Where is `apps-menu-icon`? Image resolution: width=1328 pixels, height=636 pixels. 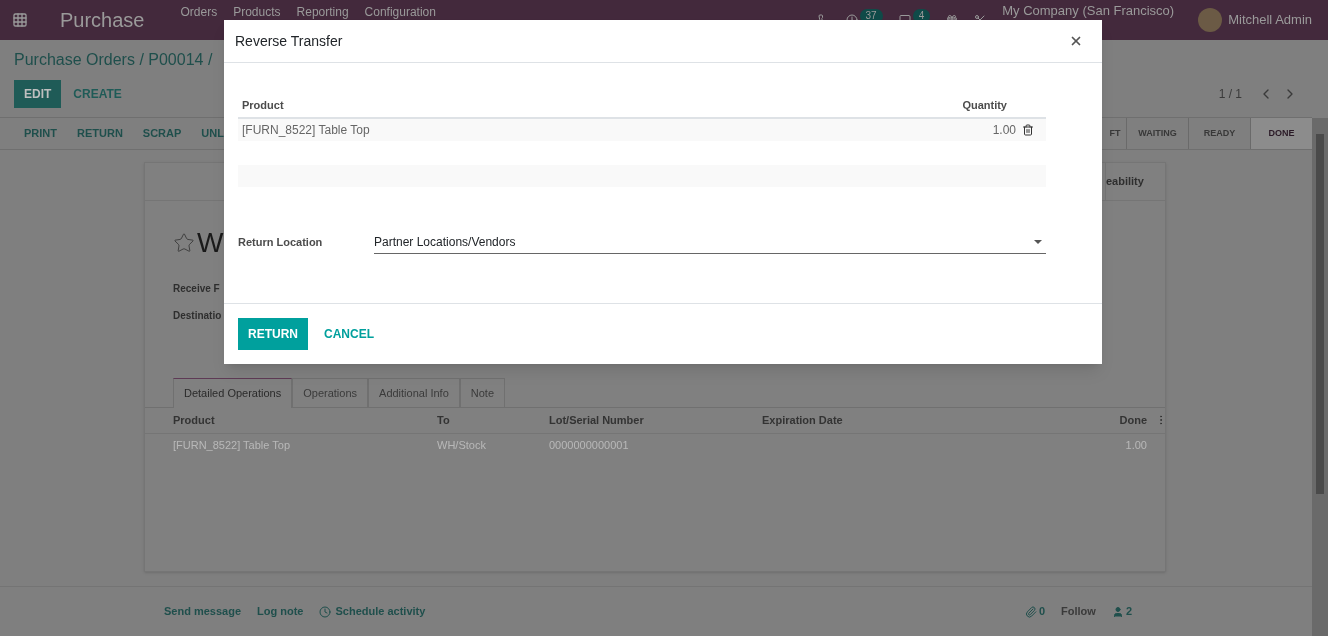 apps-menu-icon is located at coordinates (20, 20).